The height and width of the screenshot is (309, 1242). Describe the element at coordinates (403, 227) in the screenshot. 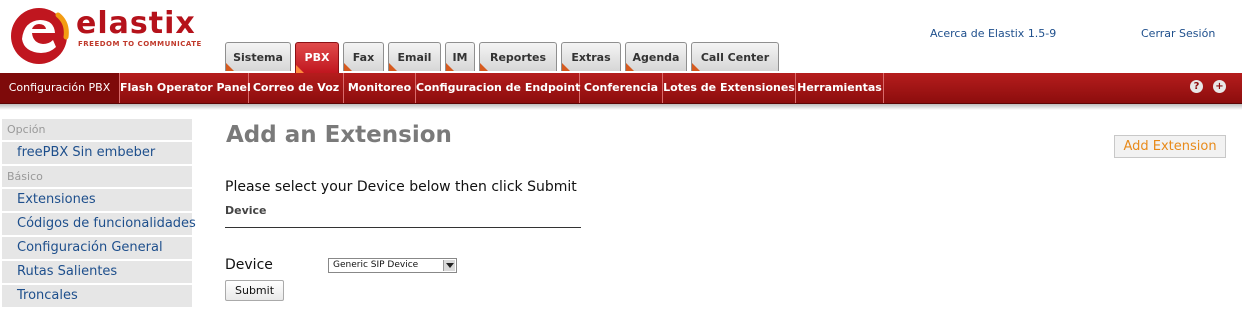

I see `section-divider` at that location.